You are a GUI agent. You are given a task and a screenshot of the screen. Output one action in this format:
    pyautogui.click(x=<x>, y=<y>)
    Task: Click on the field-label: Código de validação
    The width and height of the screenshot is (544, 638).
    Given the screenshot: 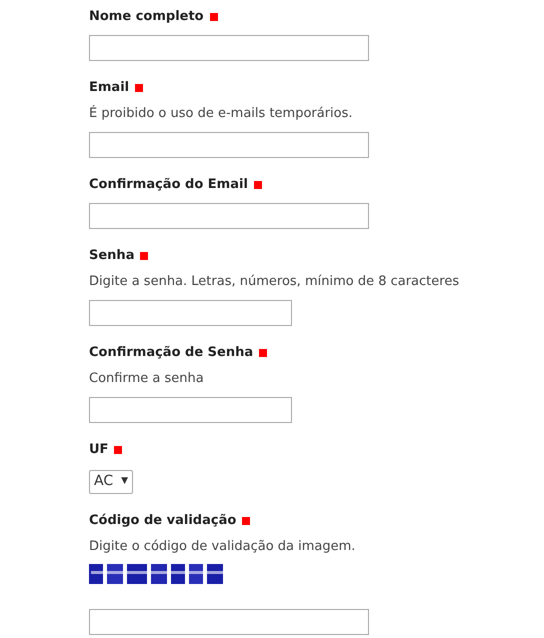 What is the action you would take?
    pyautogui.click(x=162, y=521)
    